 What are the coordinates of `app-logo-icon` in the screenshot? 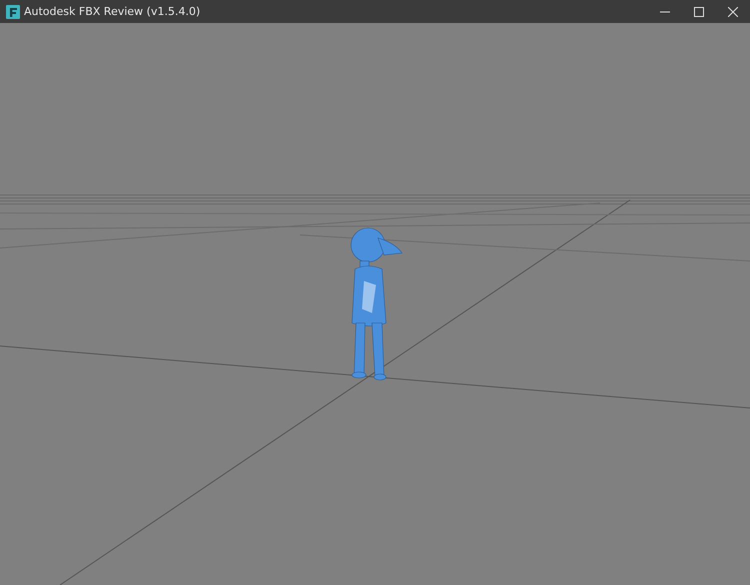 It's located at (13, 11).